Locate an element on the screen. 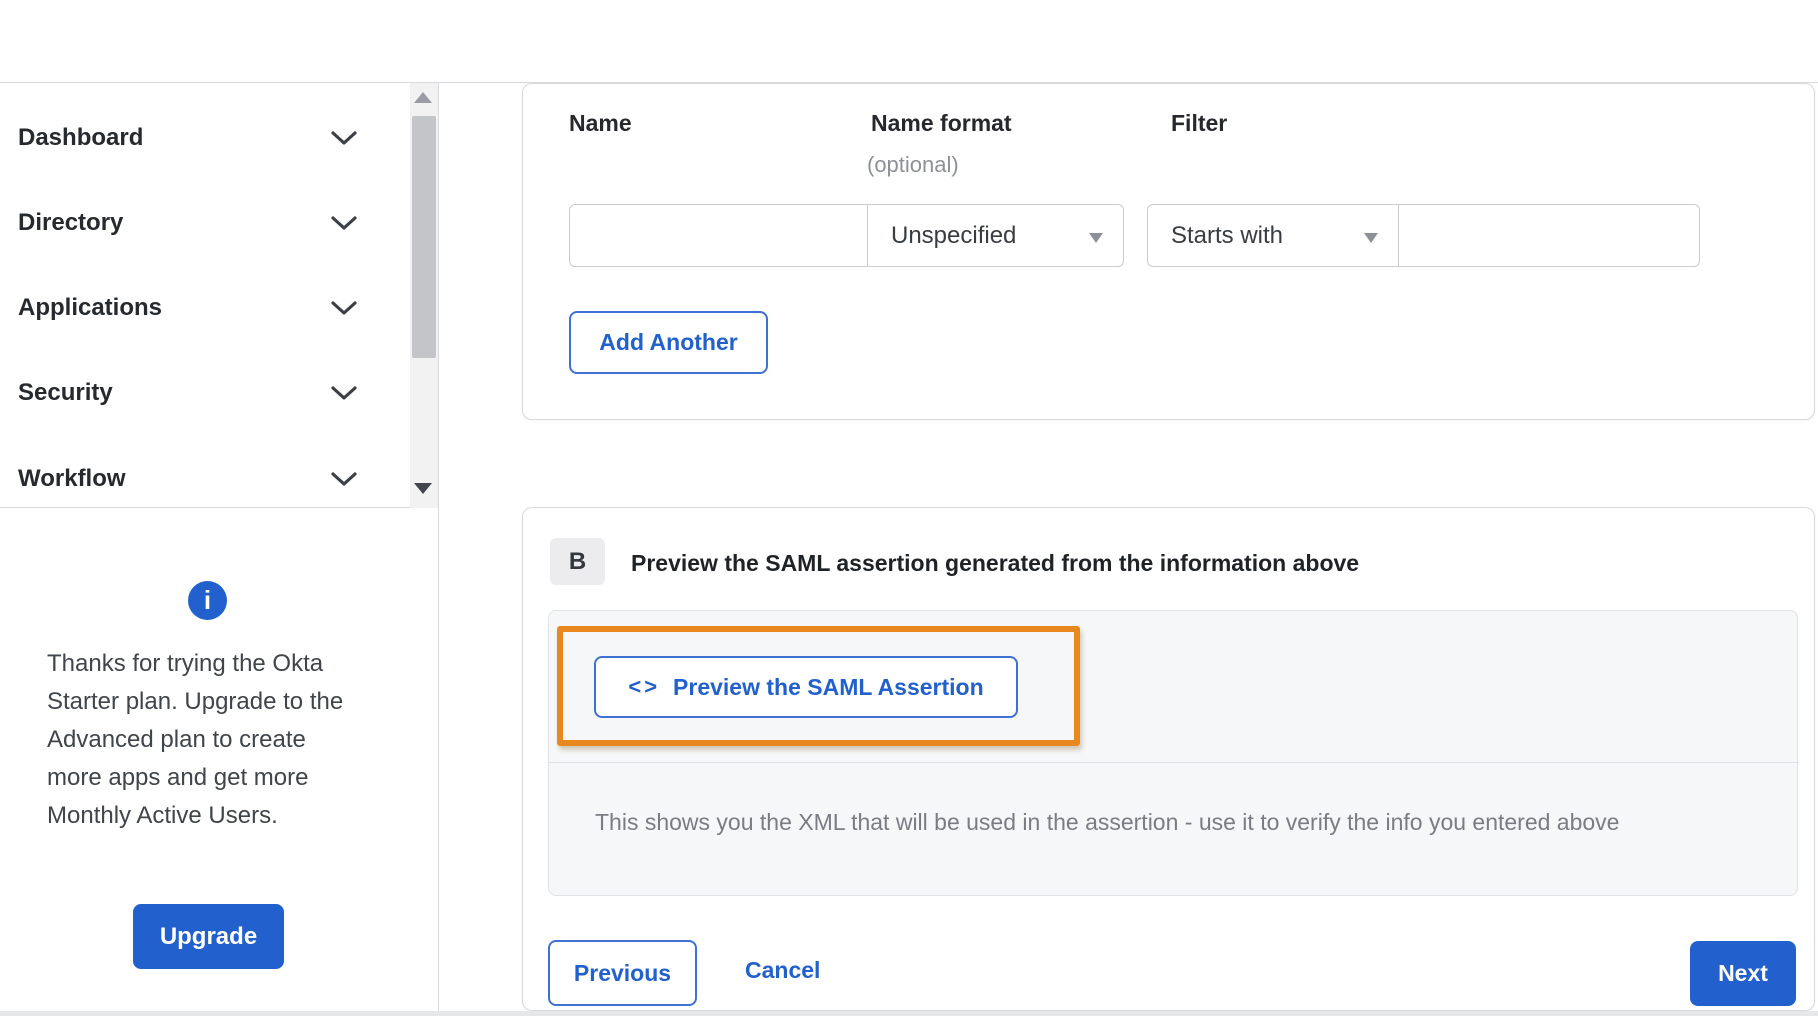  name-format-selected-value: Unspecified is located at coordinates (954, 235).